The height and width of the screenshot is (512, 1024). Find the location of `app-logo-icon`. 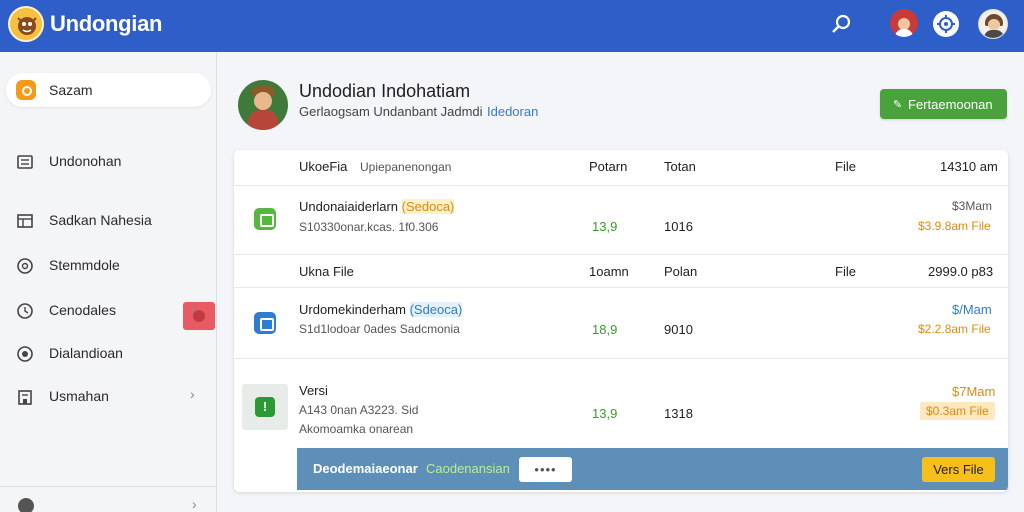

app-logo-icon is located at coordinates (26, 24).